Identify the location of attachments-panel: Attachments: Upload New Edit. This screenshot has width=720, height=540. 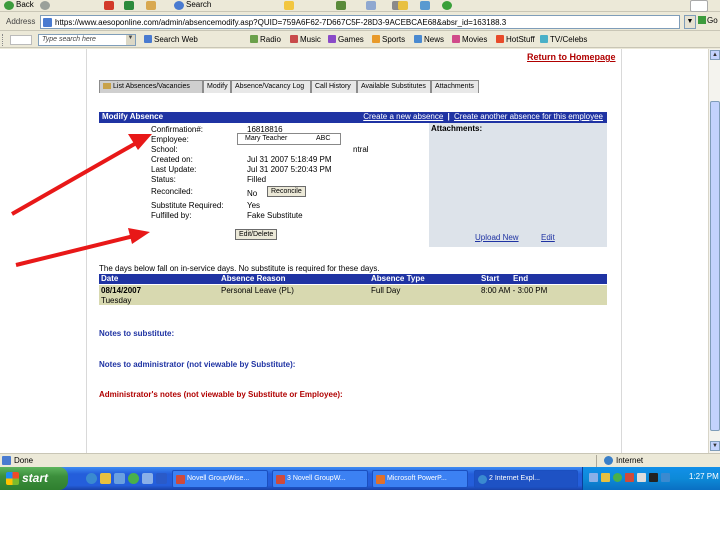
(518, 185).